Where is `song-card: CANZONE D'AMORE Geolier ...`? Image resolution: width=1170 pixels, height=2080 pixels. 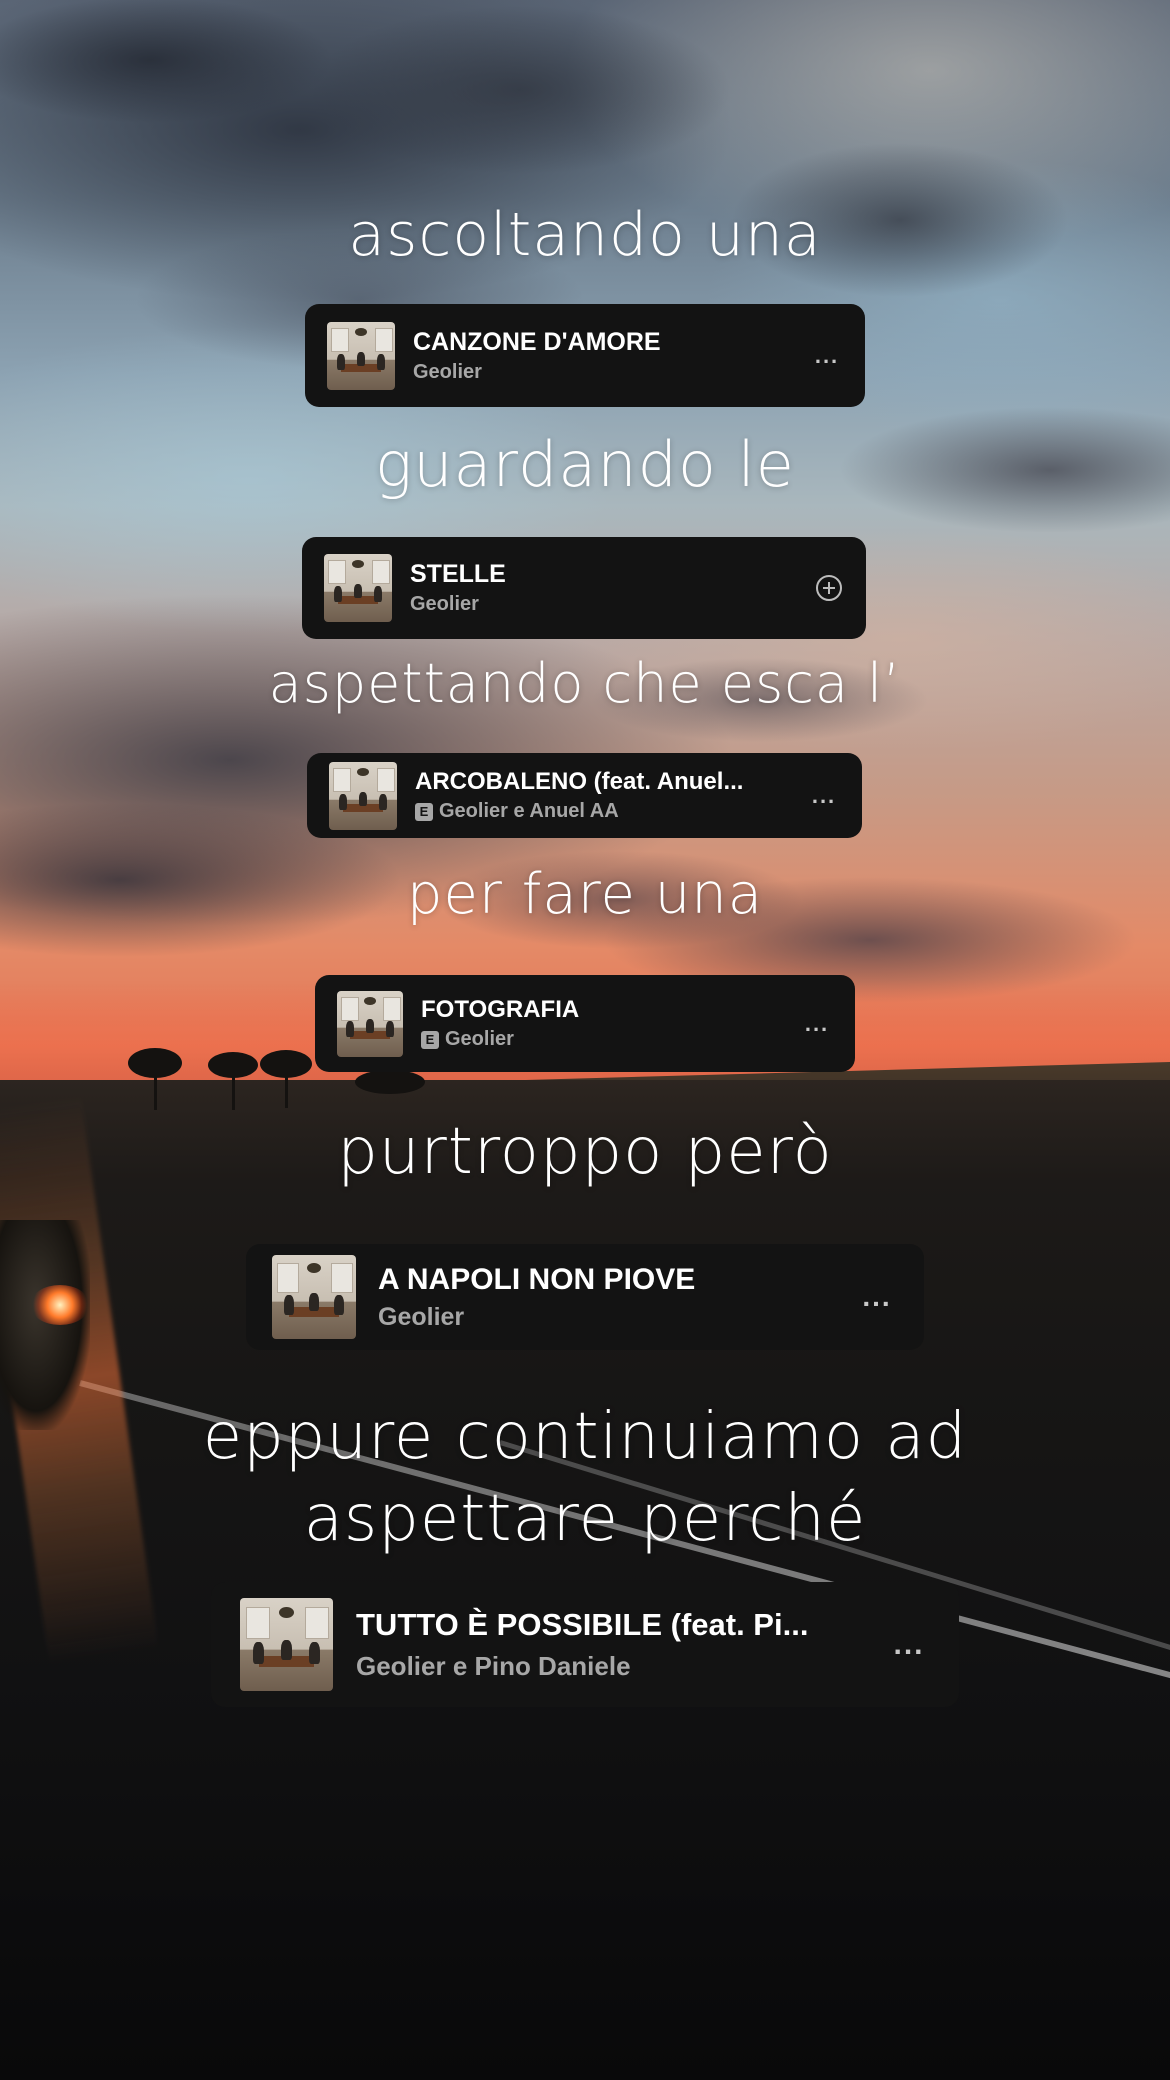 song-card: CANZONE D'AMORE Geolier ... is located at coordinates (585, 355).